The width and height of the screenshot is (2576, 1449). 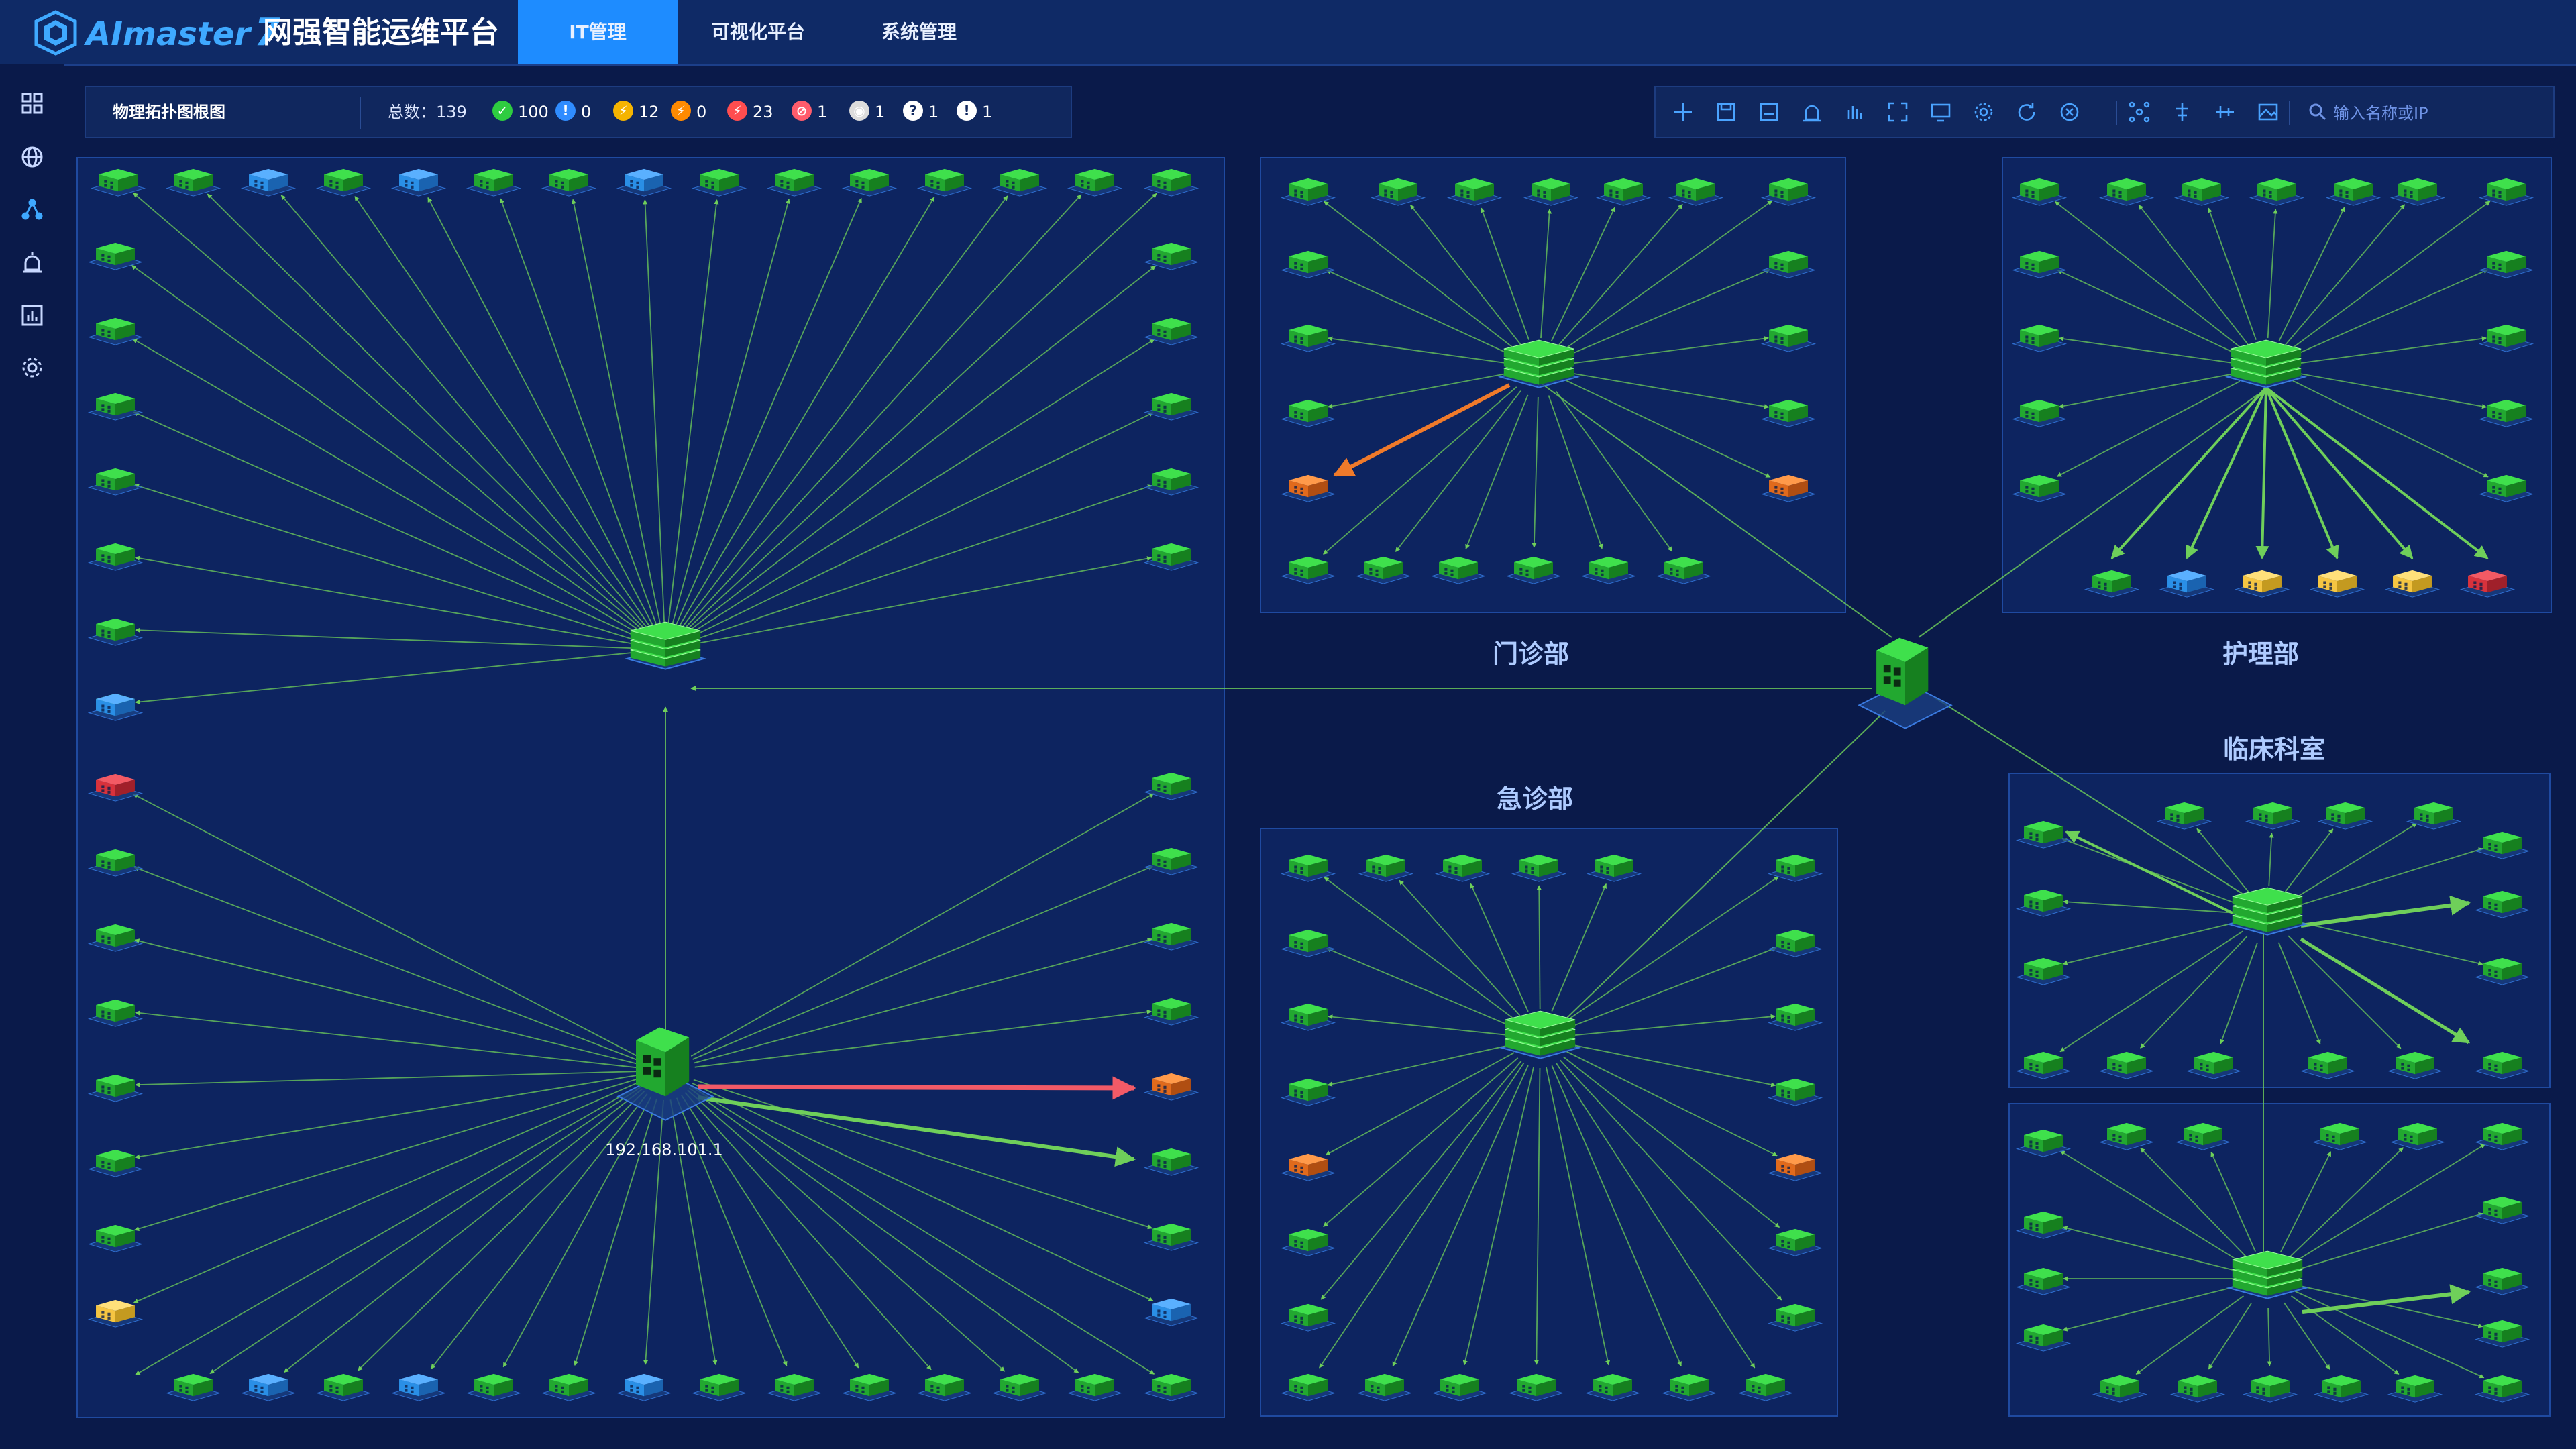 I want to click on critical-icon: ⊘, so click(x=802, y=111).